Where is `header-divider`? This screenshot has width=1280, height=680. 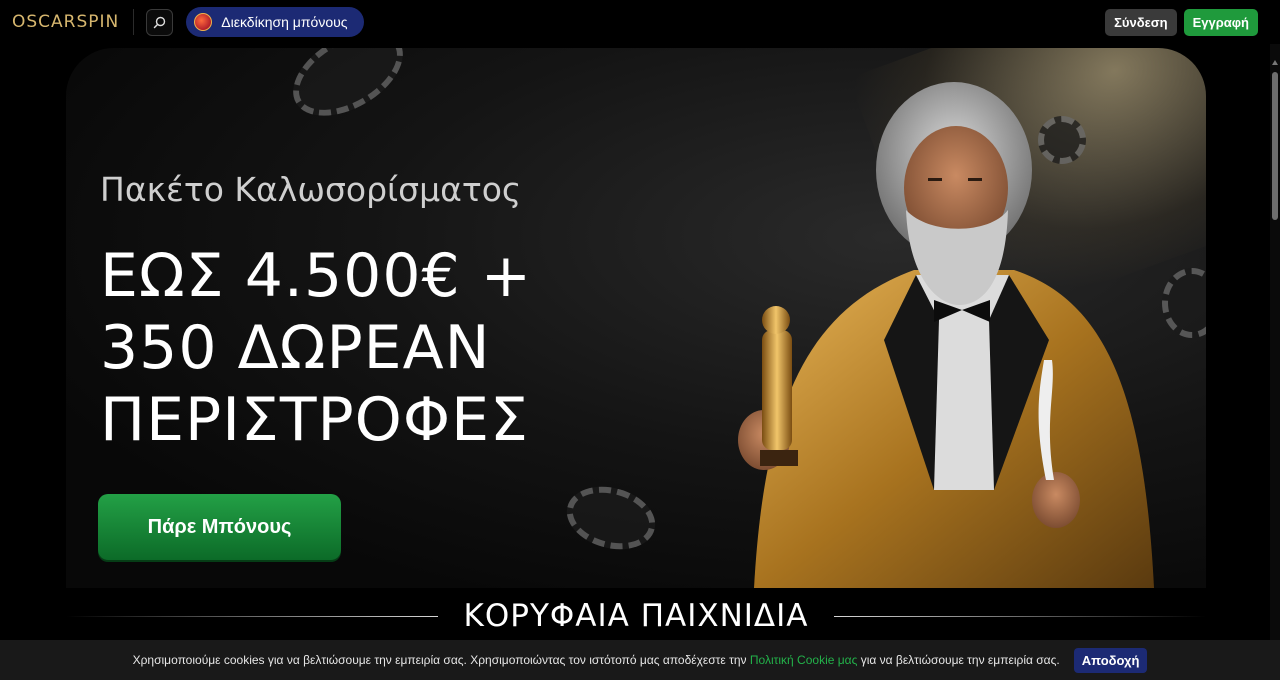
header-divider is located at coordinates (134, 22).